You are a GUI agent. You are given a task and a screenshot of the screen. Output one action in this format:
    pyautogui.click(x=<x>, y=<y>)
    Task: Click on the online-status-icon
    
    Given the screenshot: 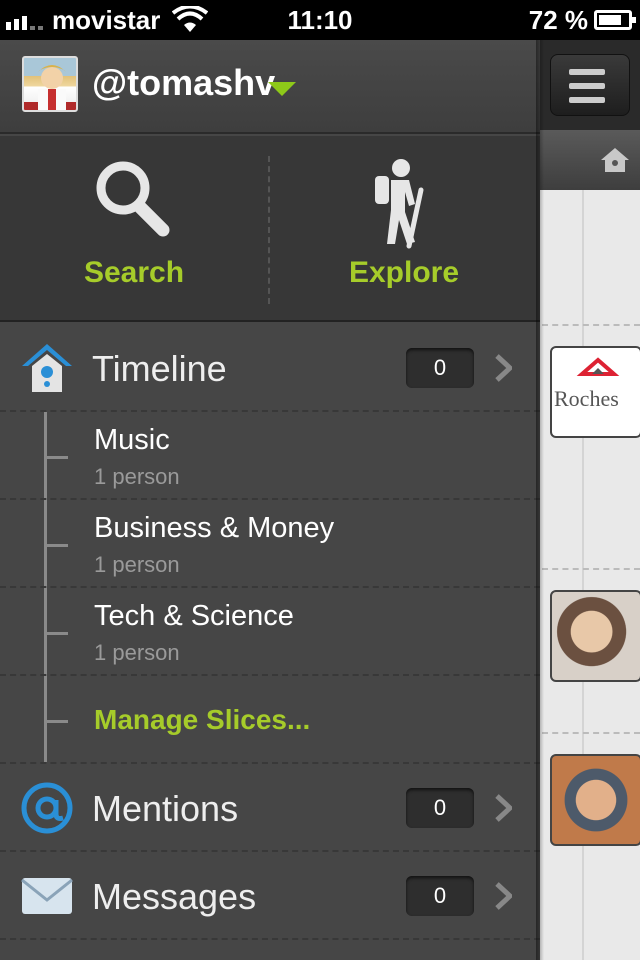 What is the action you would take?
    pyautogui.click(x=282, y=89)
    